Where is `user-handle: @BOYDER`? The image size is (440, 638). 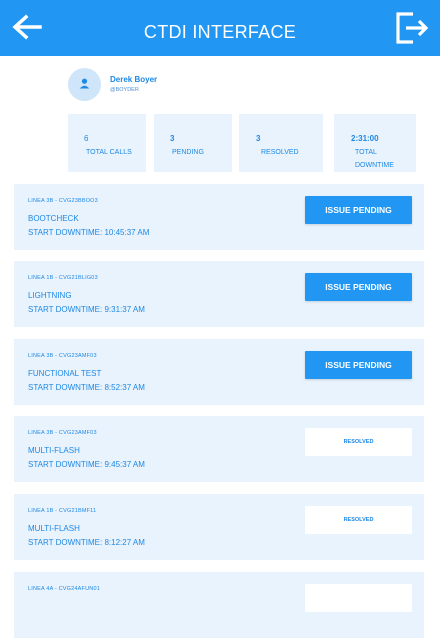
user-handle: @BOYDER is located at coordinates (124, 90).